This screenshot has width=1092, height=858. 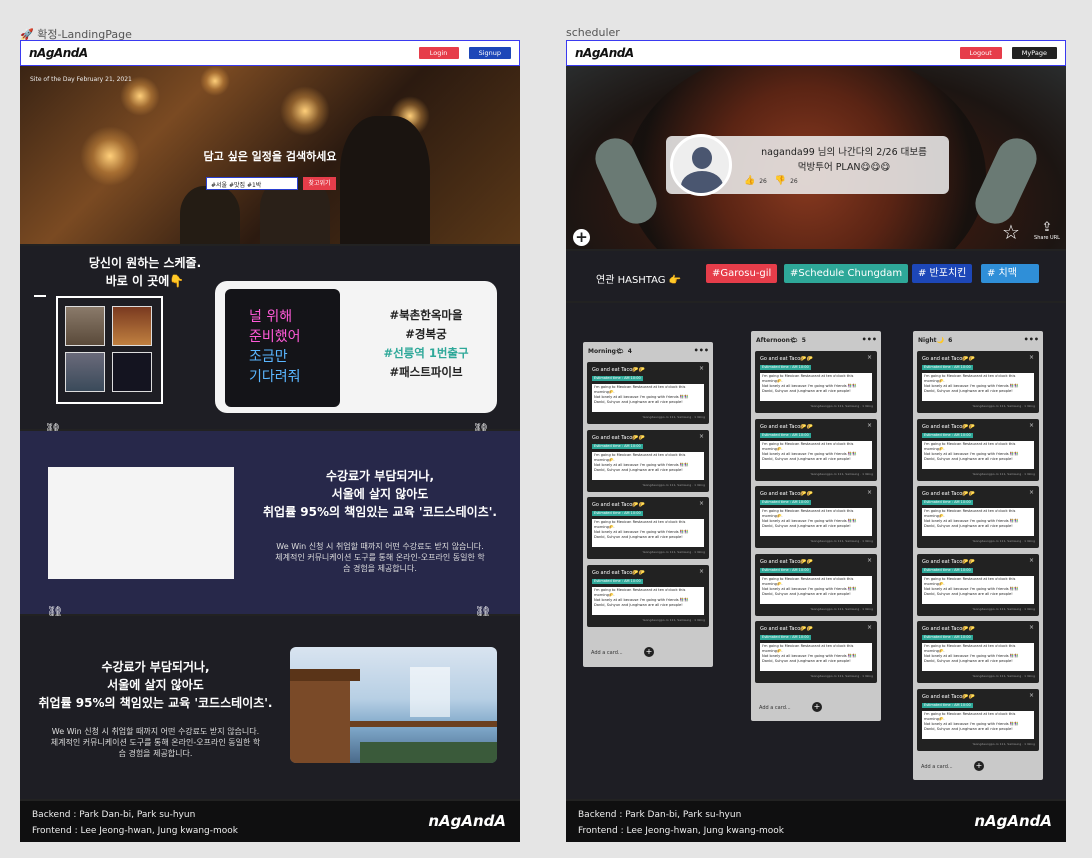 What do you see at coordinates (325, 675) in the screenshot?
I see `pixel-roof` at bounding box center [325, 675].